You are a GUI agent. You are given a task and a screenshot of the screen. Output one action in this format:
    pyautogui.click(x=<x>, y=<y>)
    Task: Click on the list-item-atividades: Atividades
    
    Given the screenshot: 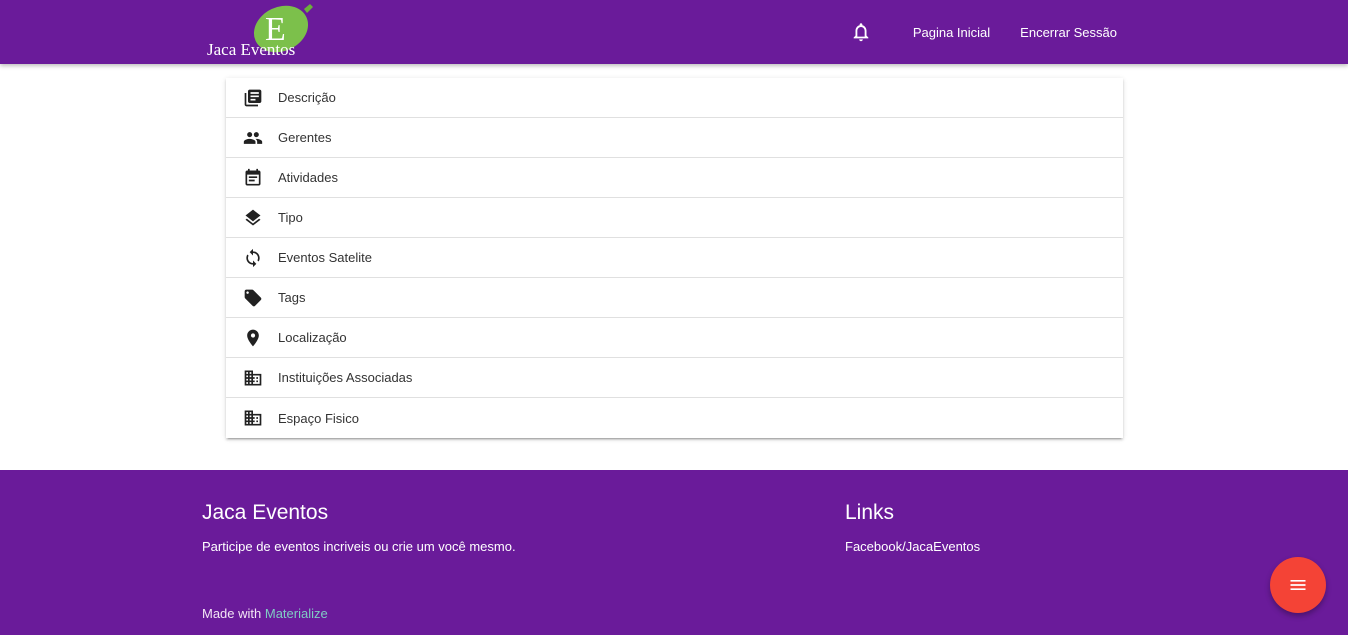 What is the action you would take?
    pyautogui.click(x=674, y=178)
    